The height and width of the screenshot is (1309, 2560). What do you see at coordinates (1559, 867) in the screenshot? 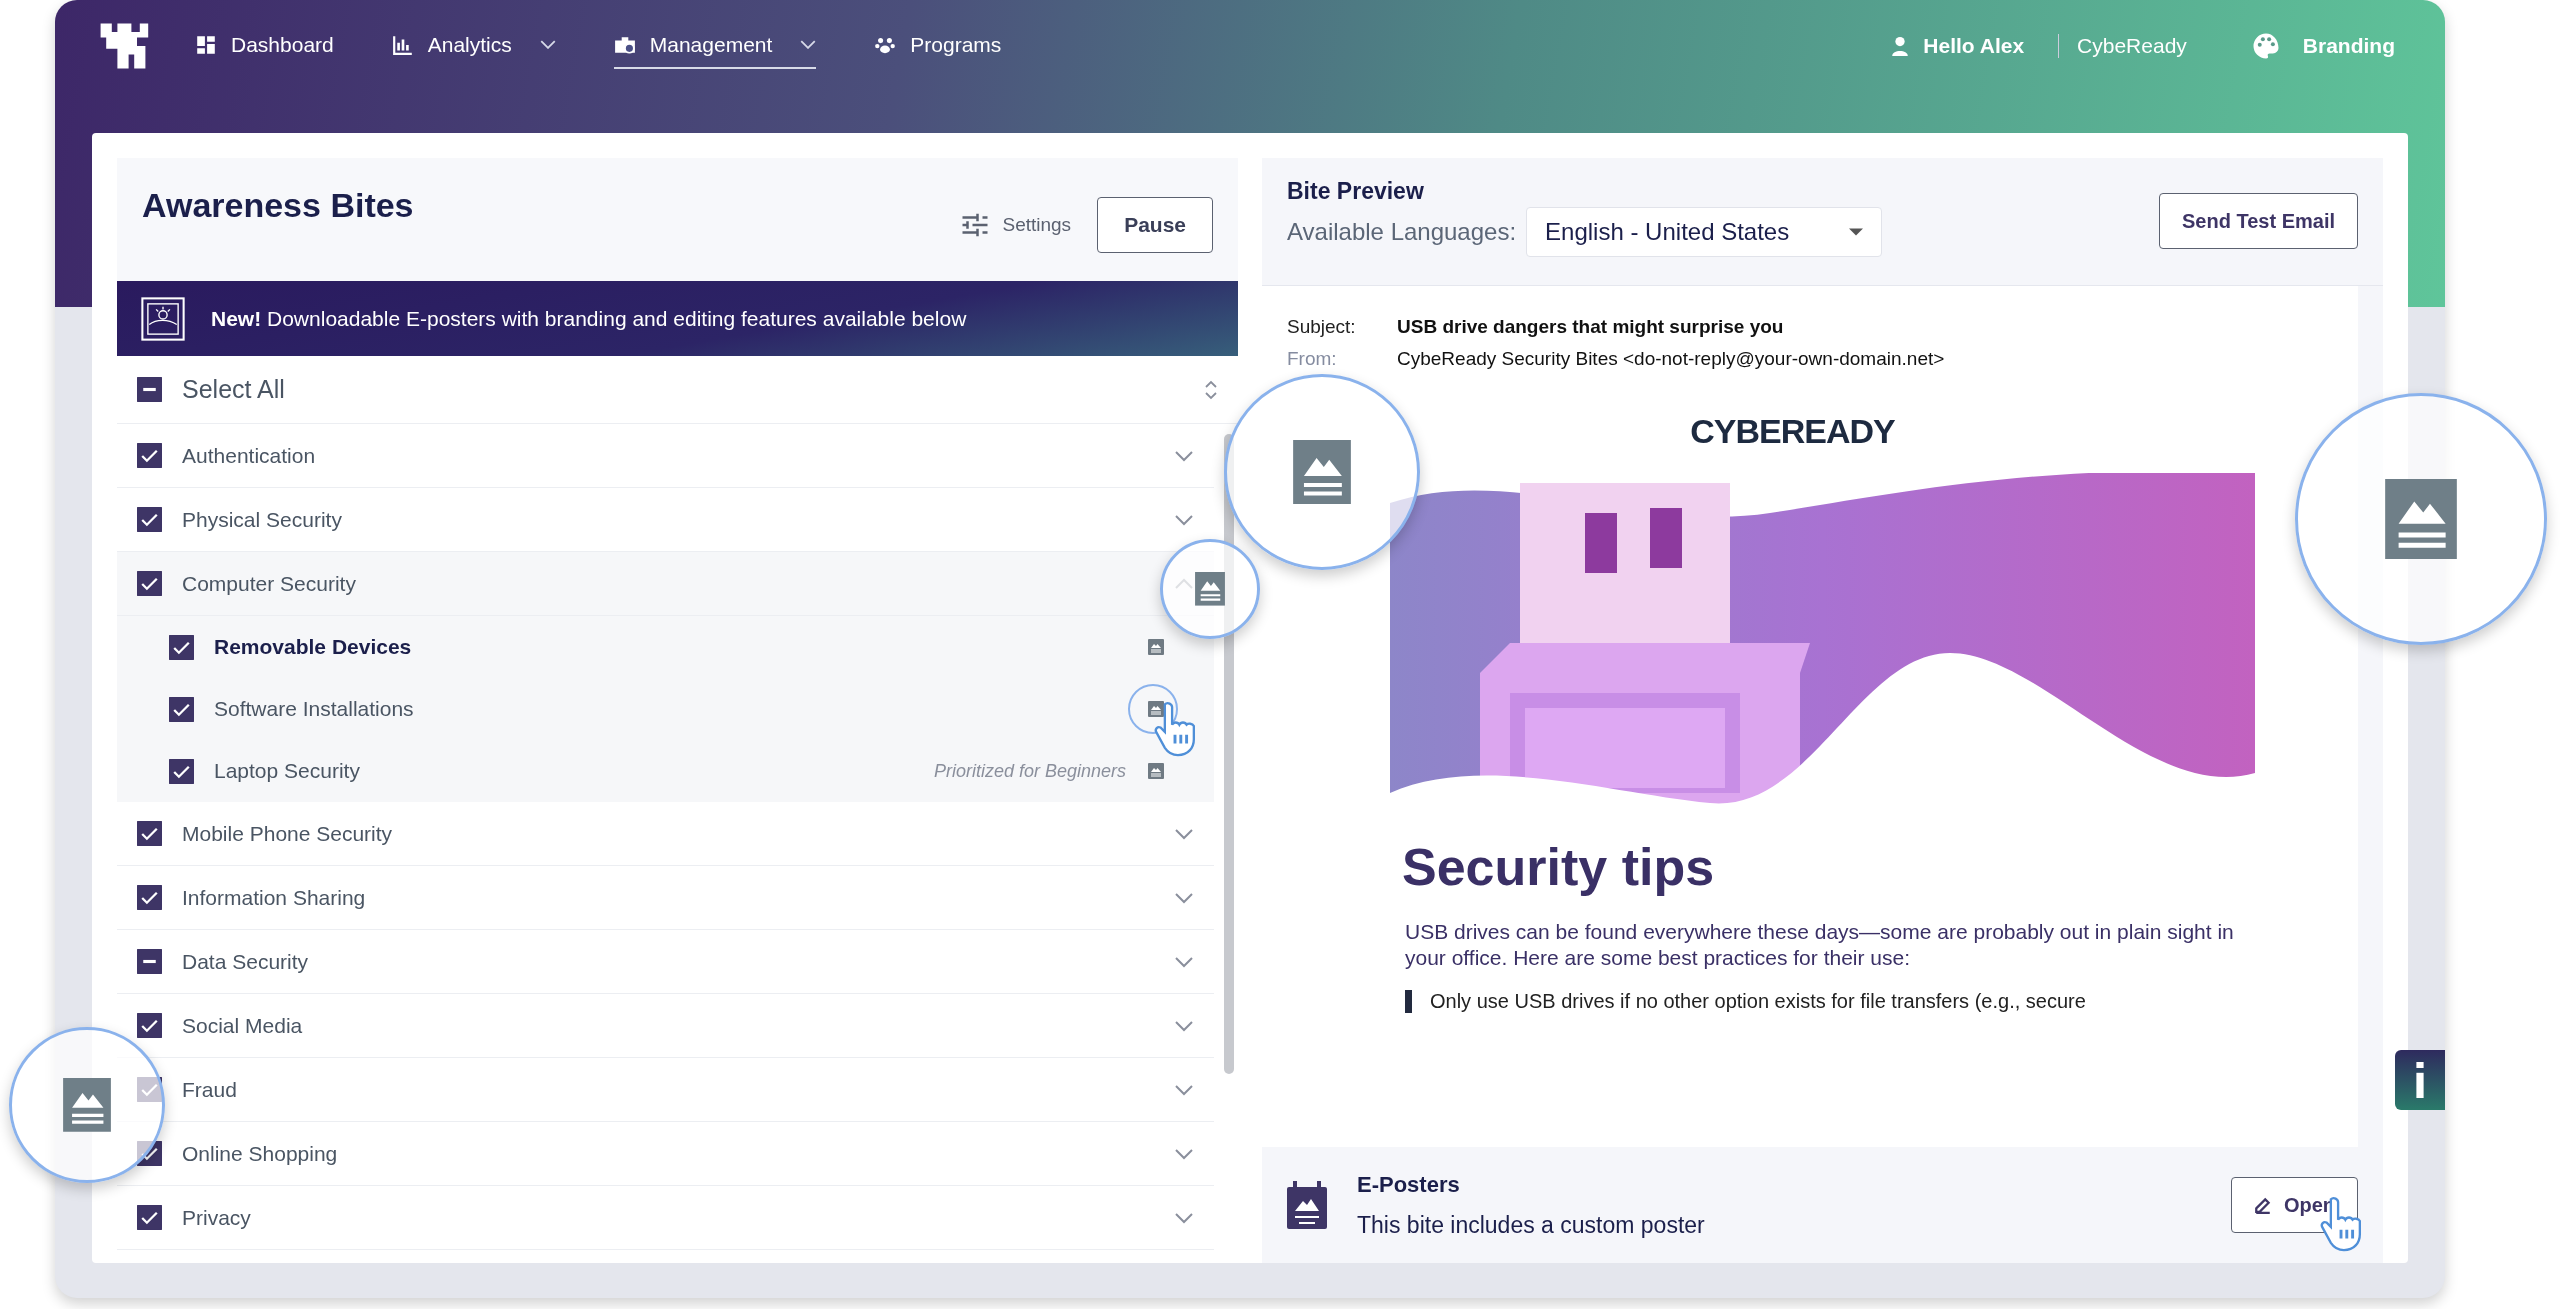
I see `email-heading: Security tips` at bounding box center [1559, 867].